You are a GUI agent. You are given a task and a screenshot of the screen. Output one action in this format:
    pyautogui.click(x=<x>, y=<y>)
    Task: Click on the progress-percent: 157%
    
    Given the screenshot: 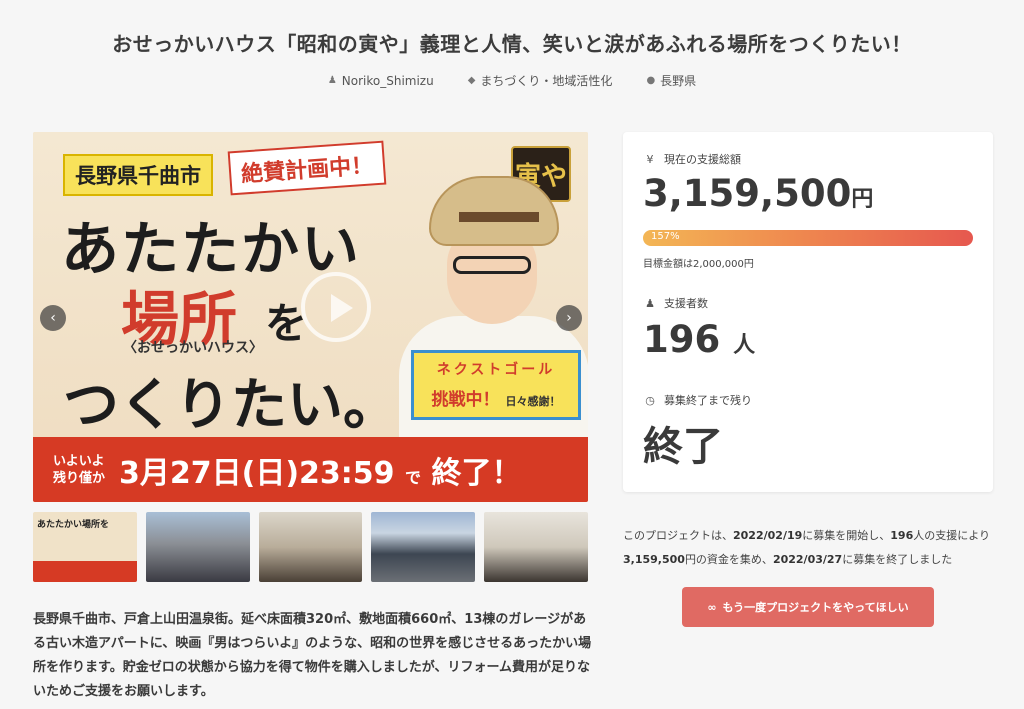 What is the action you would take?
    pyautogui.click(x=665, y=236)
    